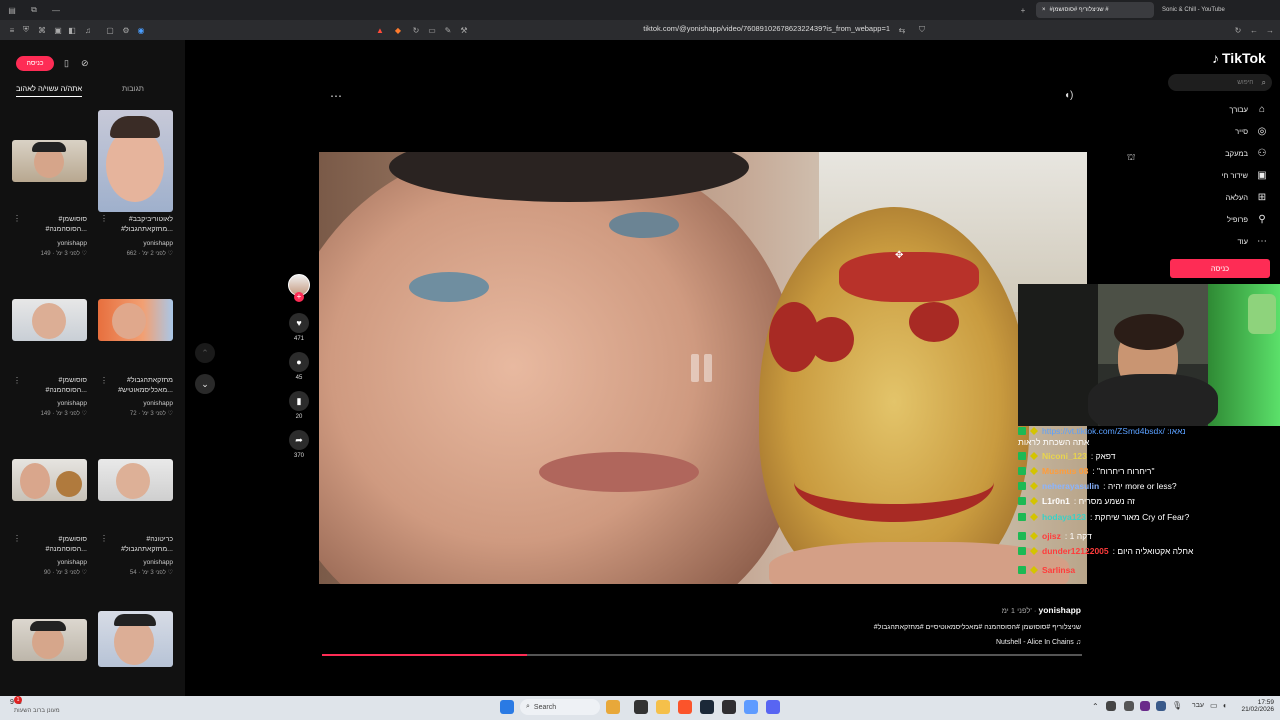 The width and height of the screenshot is (1280, 720). Describe the element at coordinates (1248, 109) in the screenshot. I see `nav-item-for-you: עבורך ⌂` at that location.